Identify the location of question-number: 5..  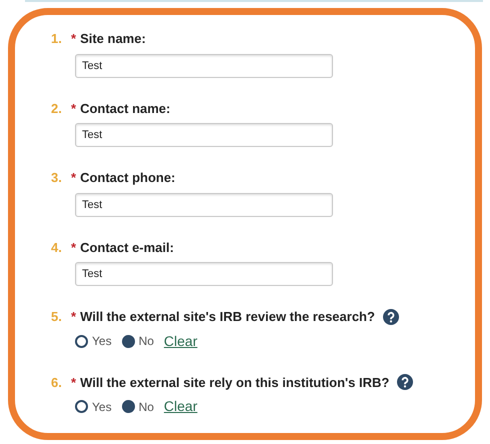
(57, 317).